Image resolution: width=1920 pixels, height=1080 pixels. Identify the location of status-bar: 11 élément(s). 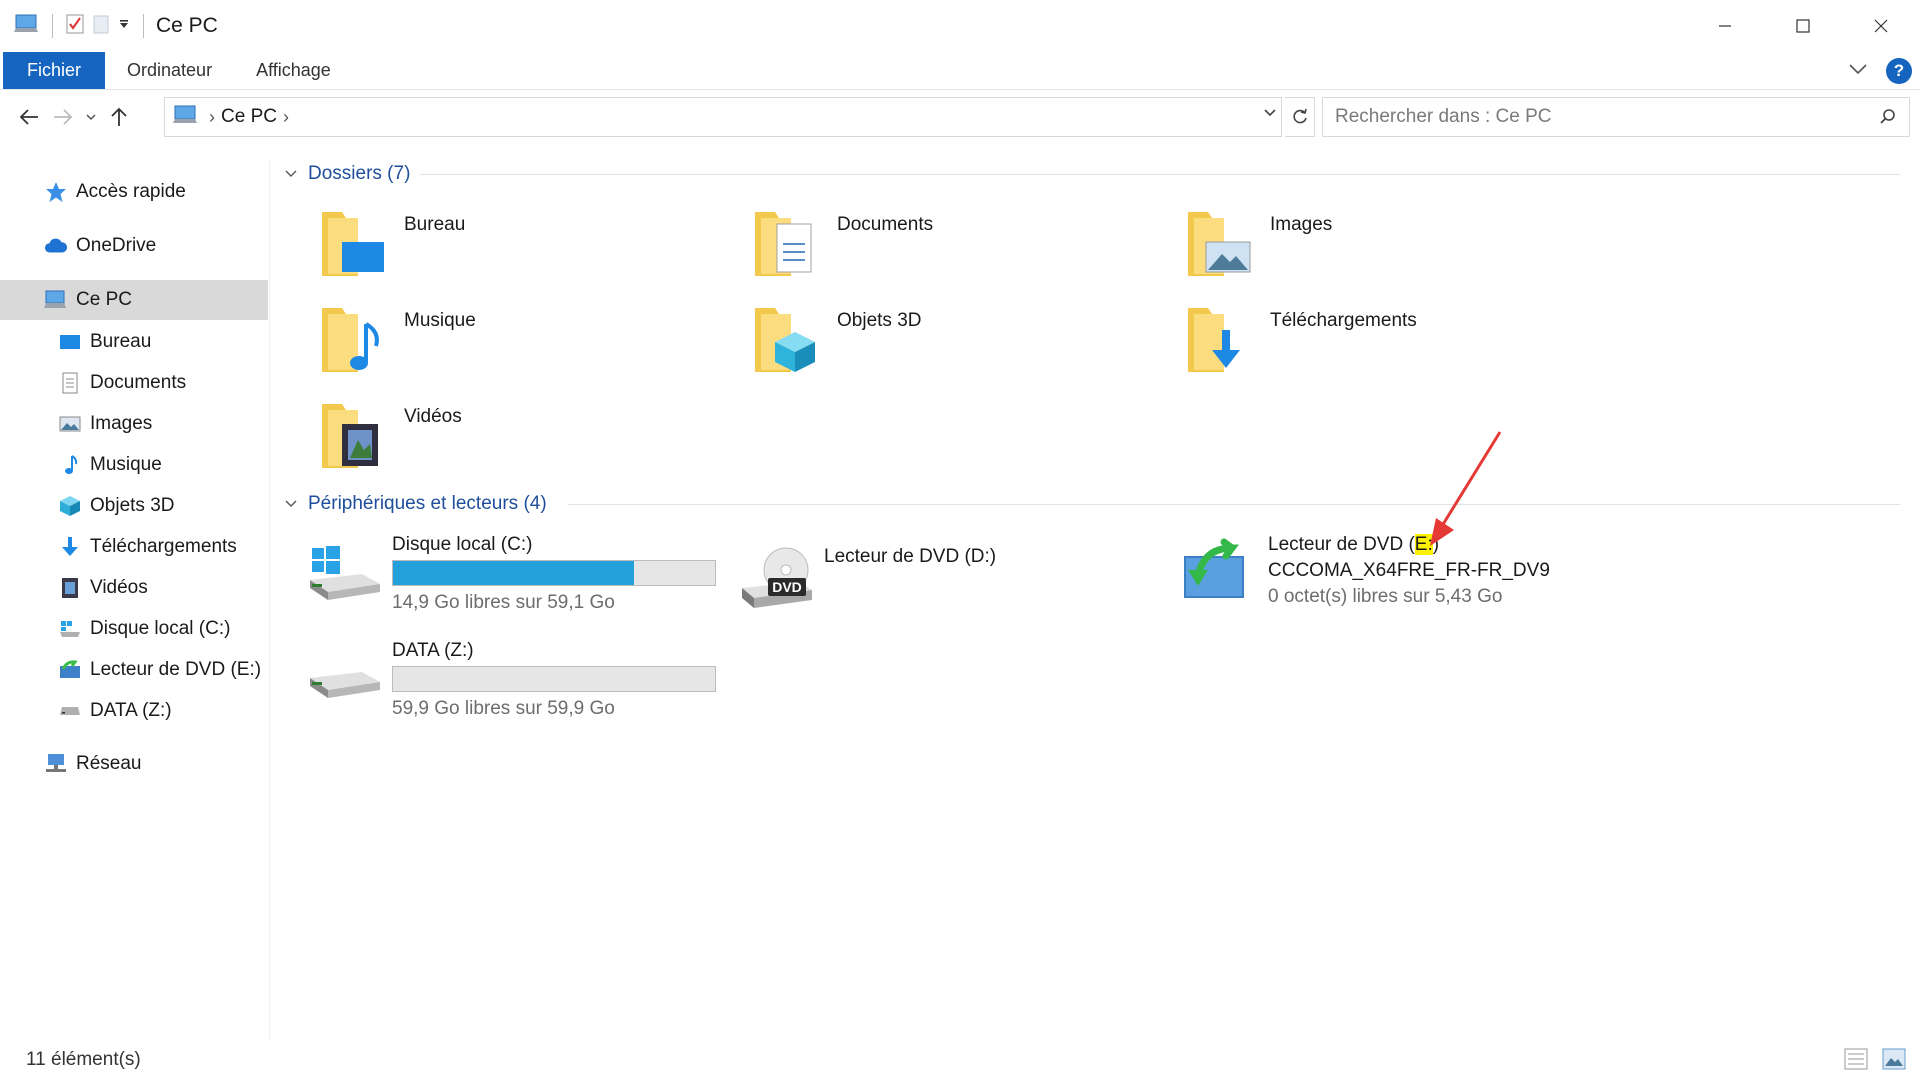
(960, 1060).